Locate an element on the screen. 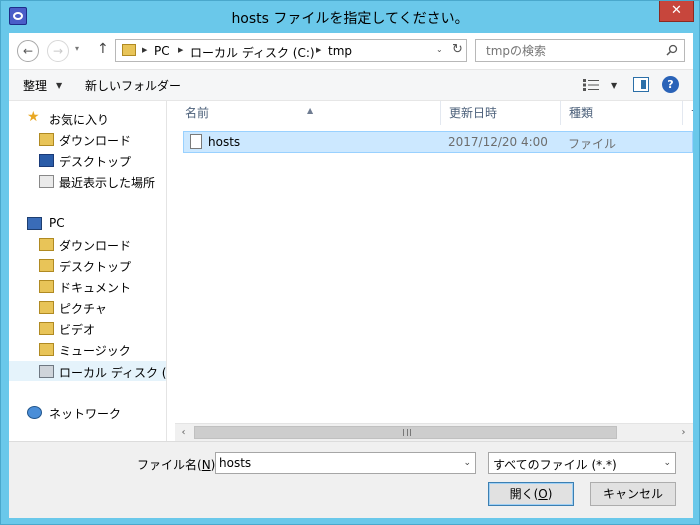 Image resolution: width=700 pixels, height=525 pixels. filename-combobox: ⌄ is located at coordinates (345, 463).